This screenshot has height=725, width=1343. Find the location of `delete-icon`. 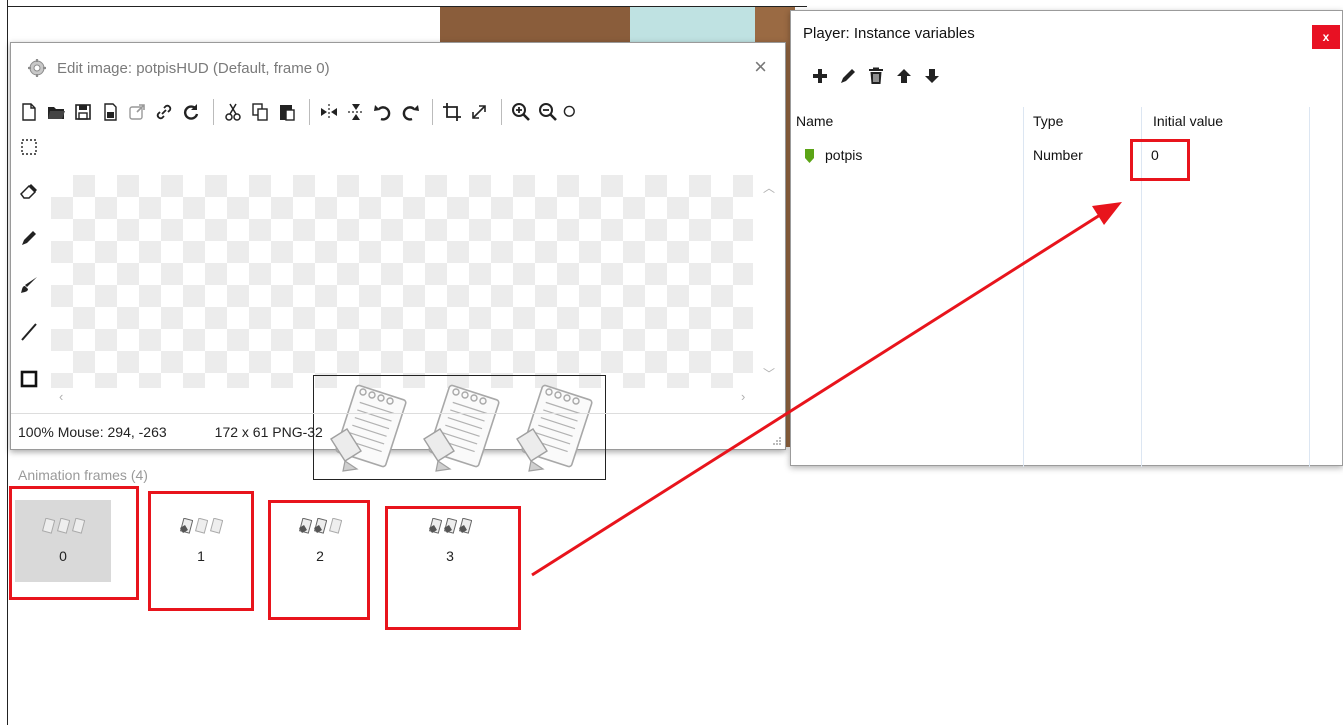

delete-icon is located at coordinates (876, 78).